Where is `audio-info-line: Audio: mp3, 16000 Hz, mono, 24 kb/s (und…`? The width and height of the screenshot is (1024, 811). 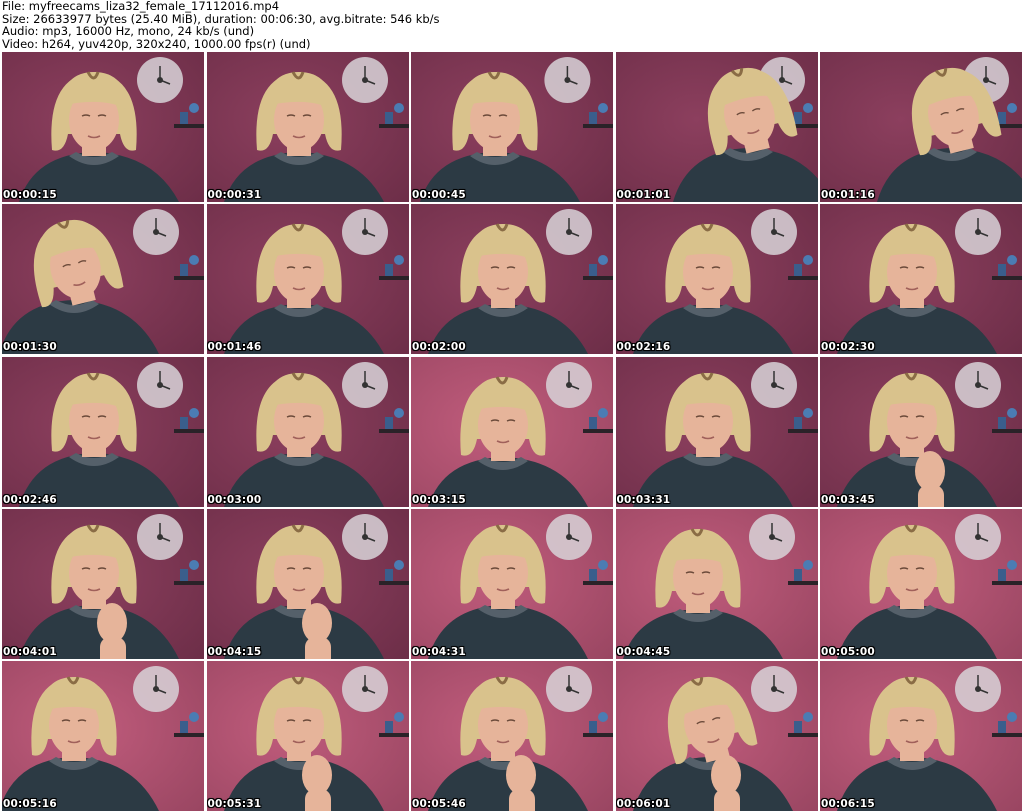 audio-info-line: Audio: mp3, 16000 Hz, mono, 24 kb/s (und… is located at coordinates (128, 31).